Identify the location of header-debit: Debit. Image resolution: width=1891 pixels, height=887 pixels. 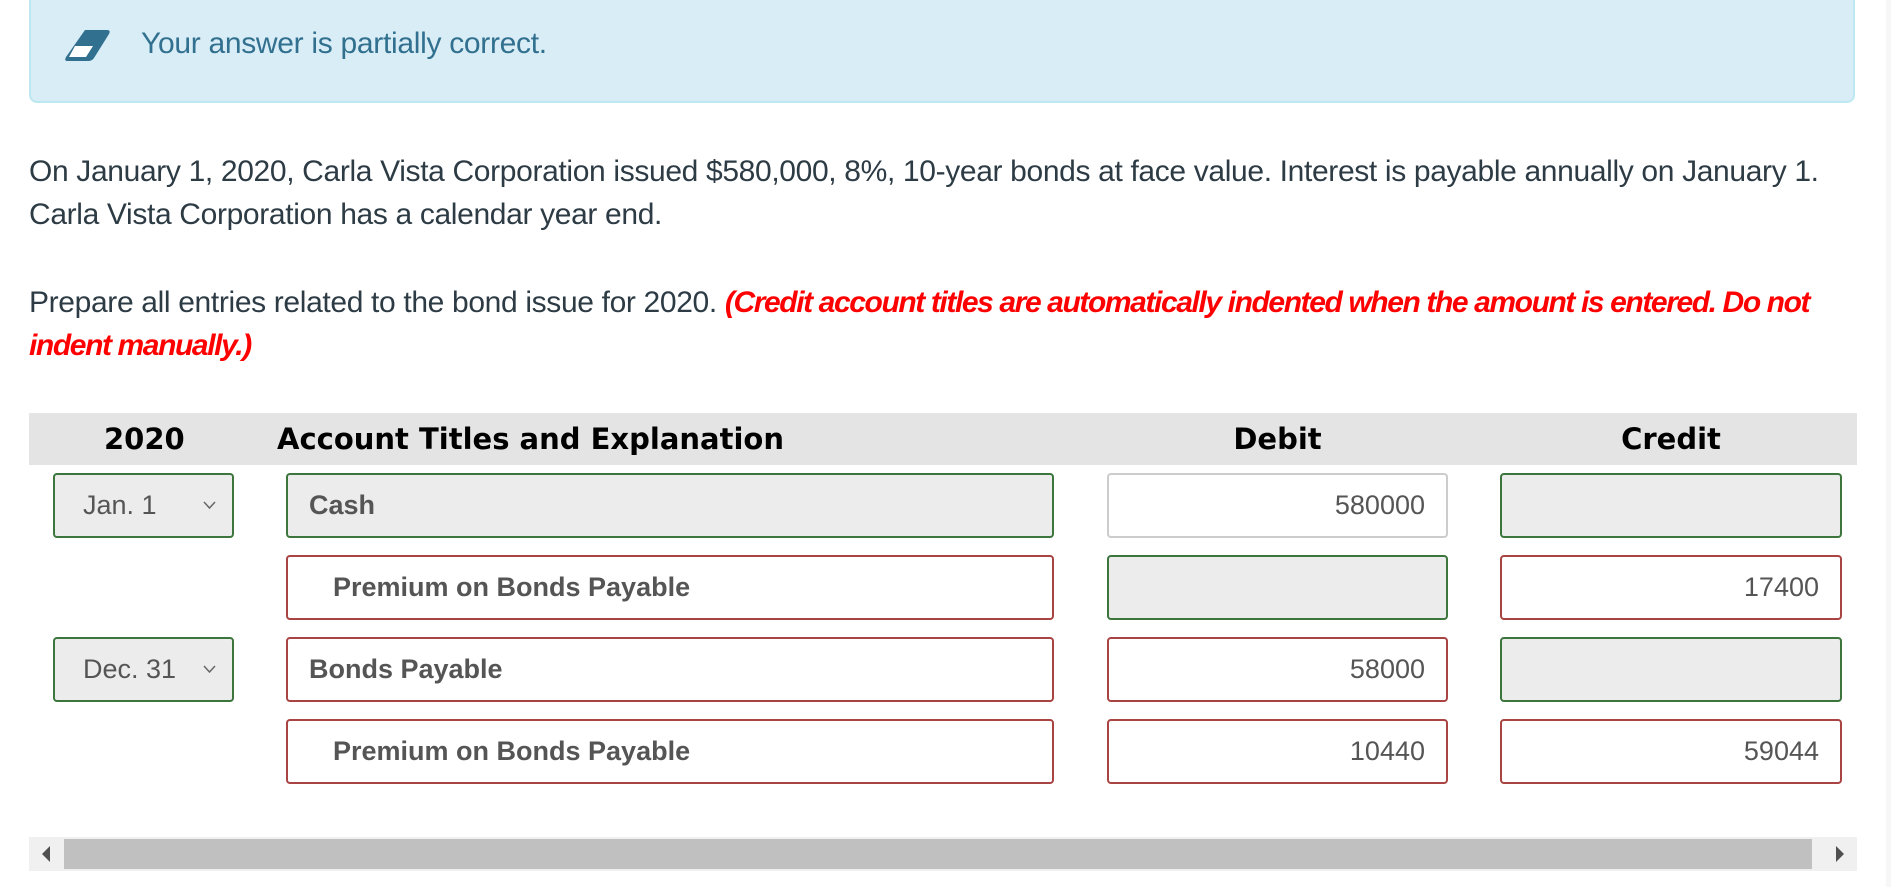
(1277, 439).